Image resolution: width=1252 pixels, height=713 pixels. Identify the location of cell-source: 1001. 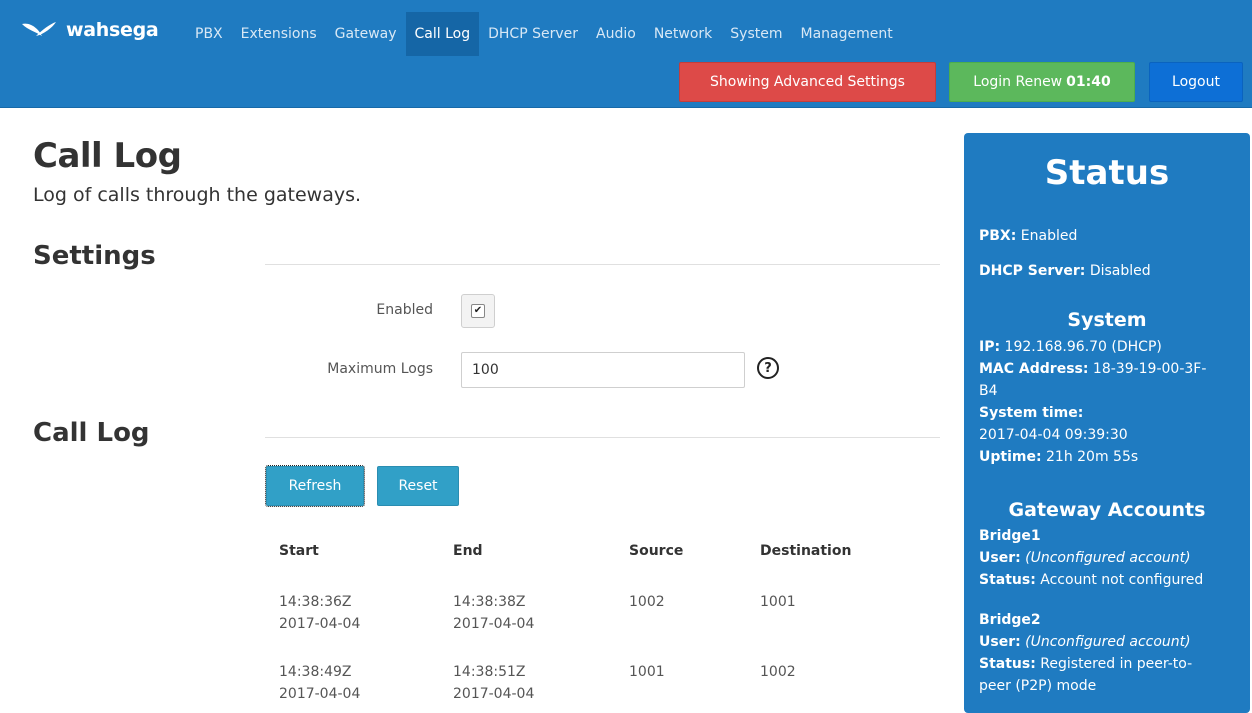
(647, 672).